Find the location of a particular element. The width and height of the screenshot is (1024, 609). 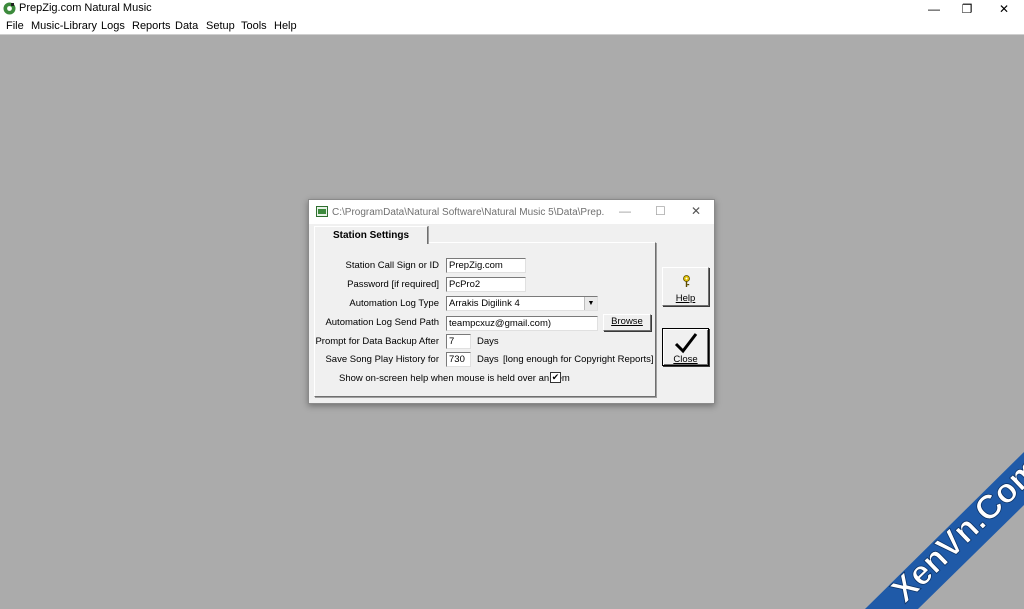

log-type-value: Arrakis Digilink 4 is located at coordinates (484, 303).